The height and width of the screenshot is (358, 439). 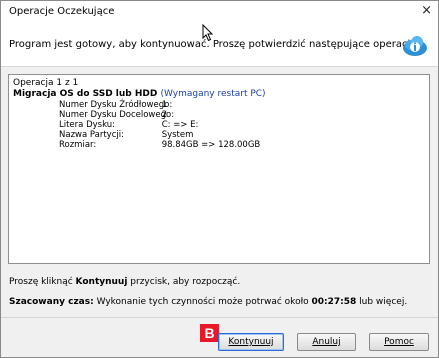 I want to click on detail-key: Numer Dysku Docelowego:, so click(x=117, y=115).